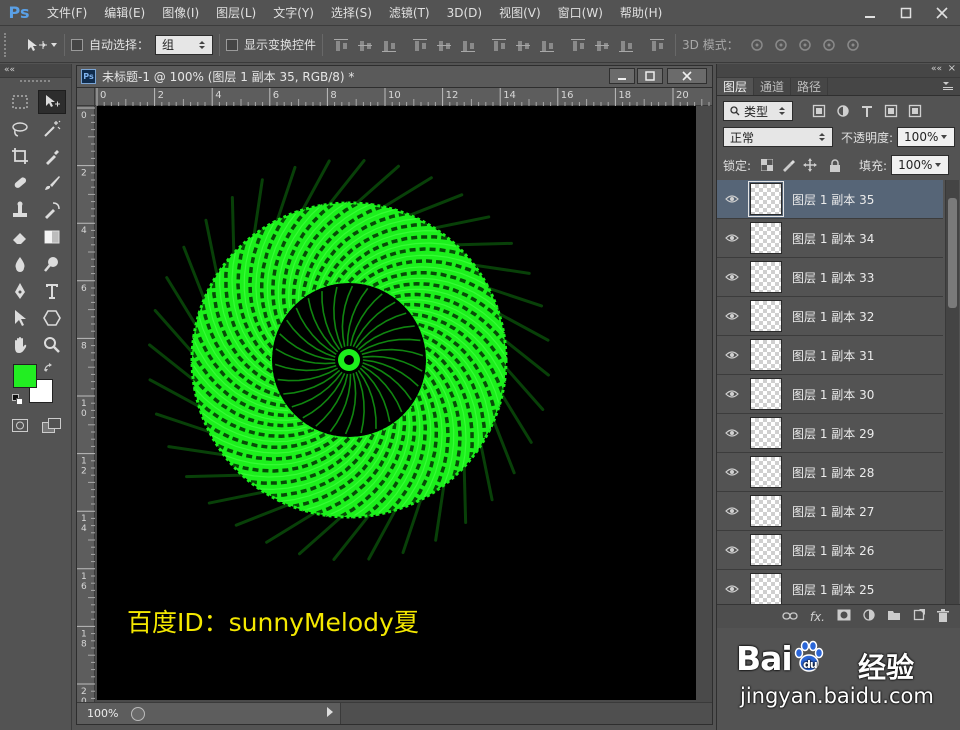 This screenshot has width=960, height=730. I want to click on path-select-icon, so click(20, 318).